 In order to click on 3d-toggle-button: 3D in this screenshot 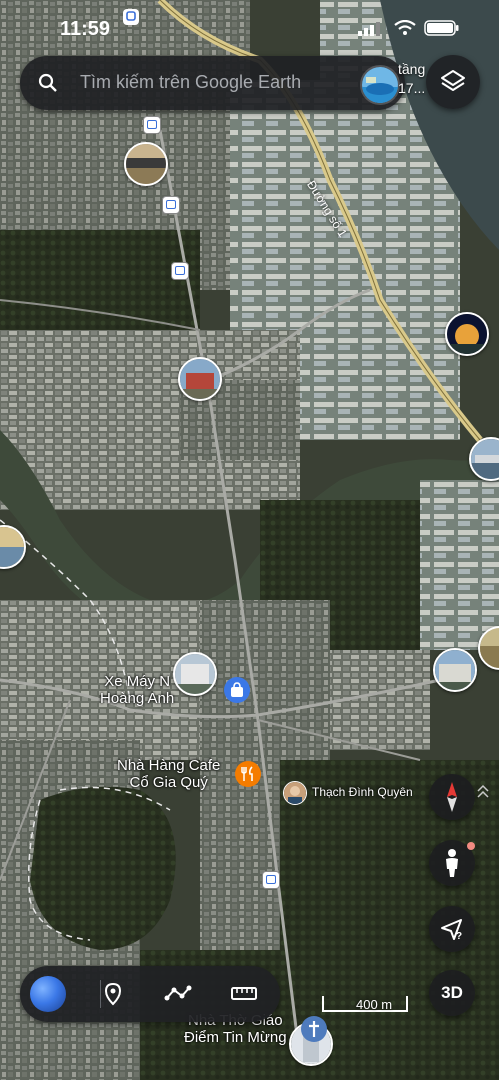, I will do `click(452, 993)`.